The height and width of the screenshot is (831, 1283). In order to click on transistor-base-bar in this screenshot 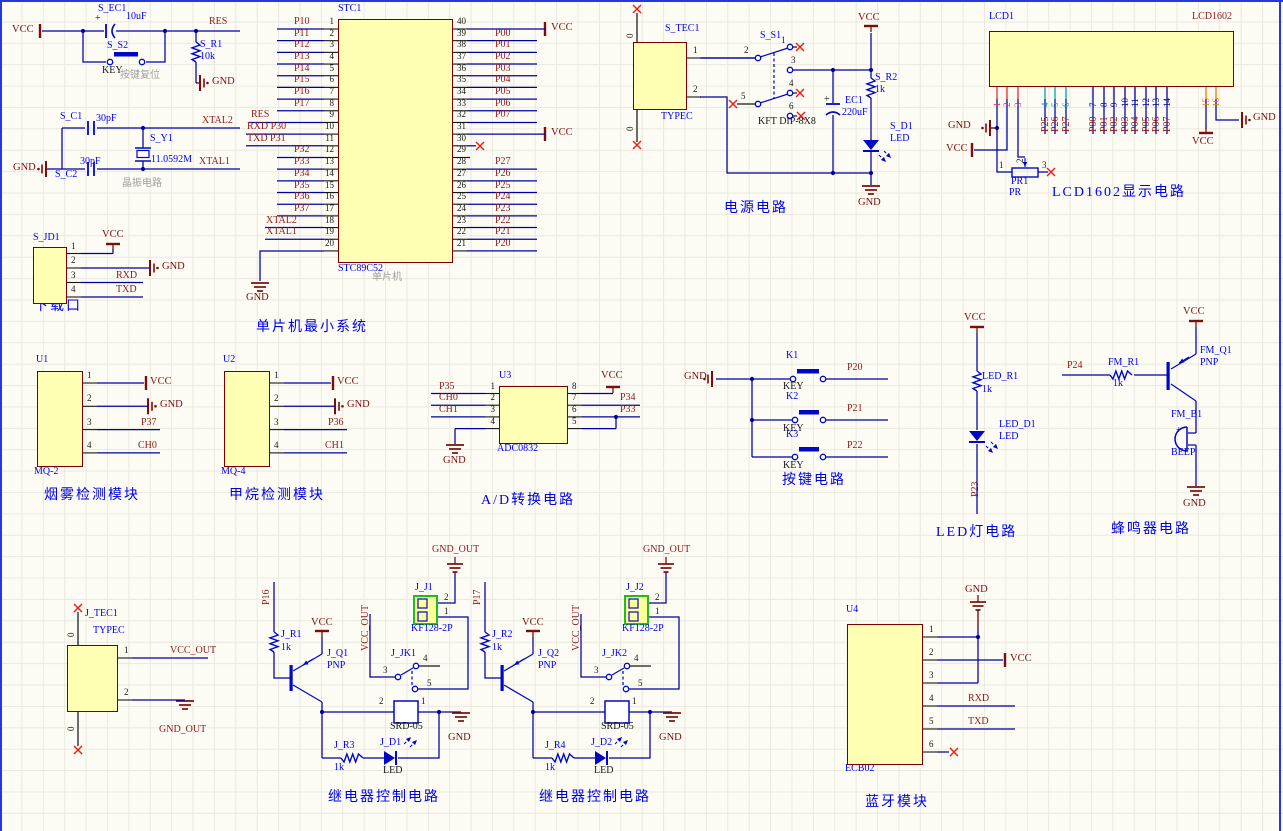, I will do `click(1168, 376)`.